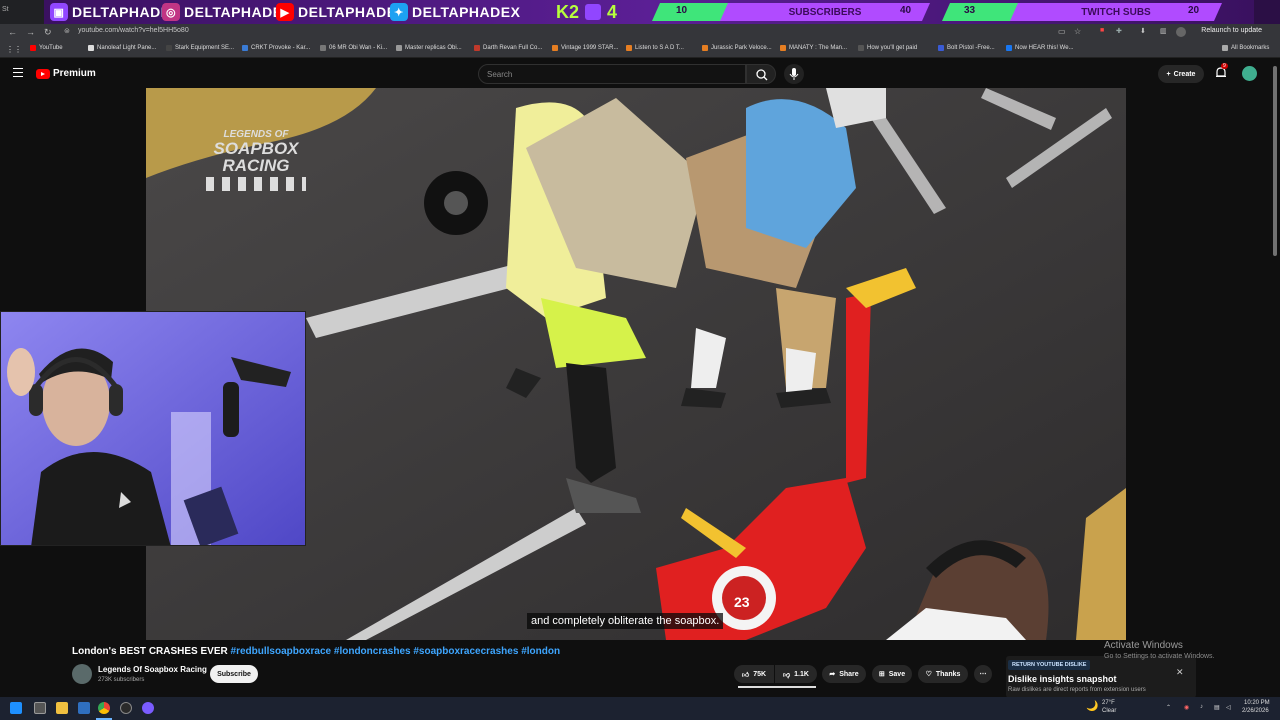  What do you see at coordinates (1109, 711) in the screenshot?
I see `weather-desc: Clear` at bounding box center [1109, 711].